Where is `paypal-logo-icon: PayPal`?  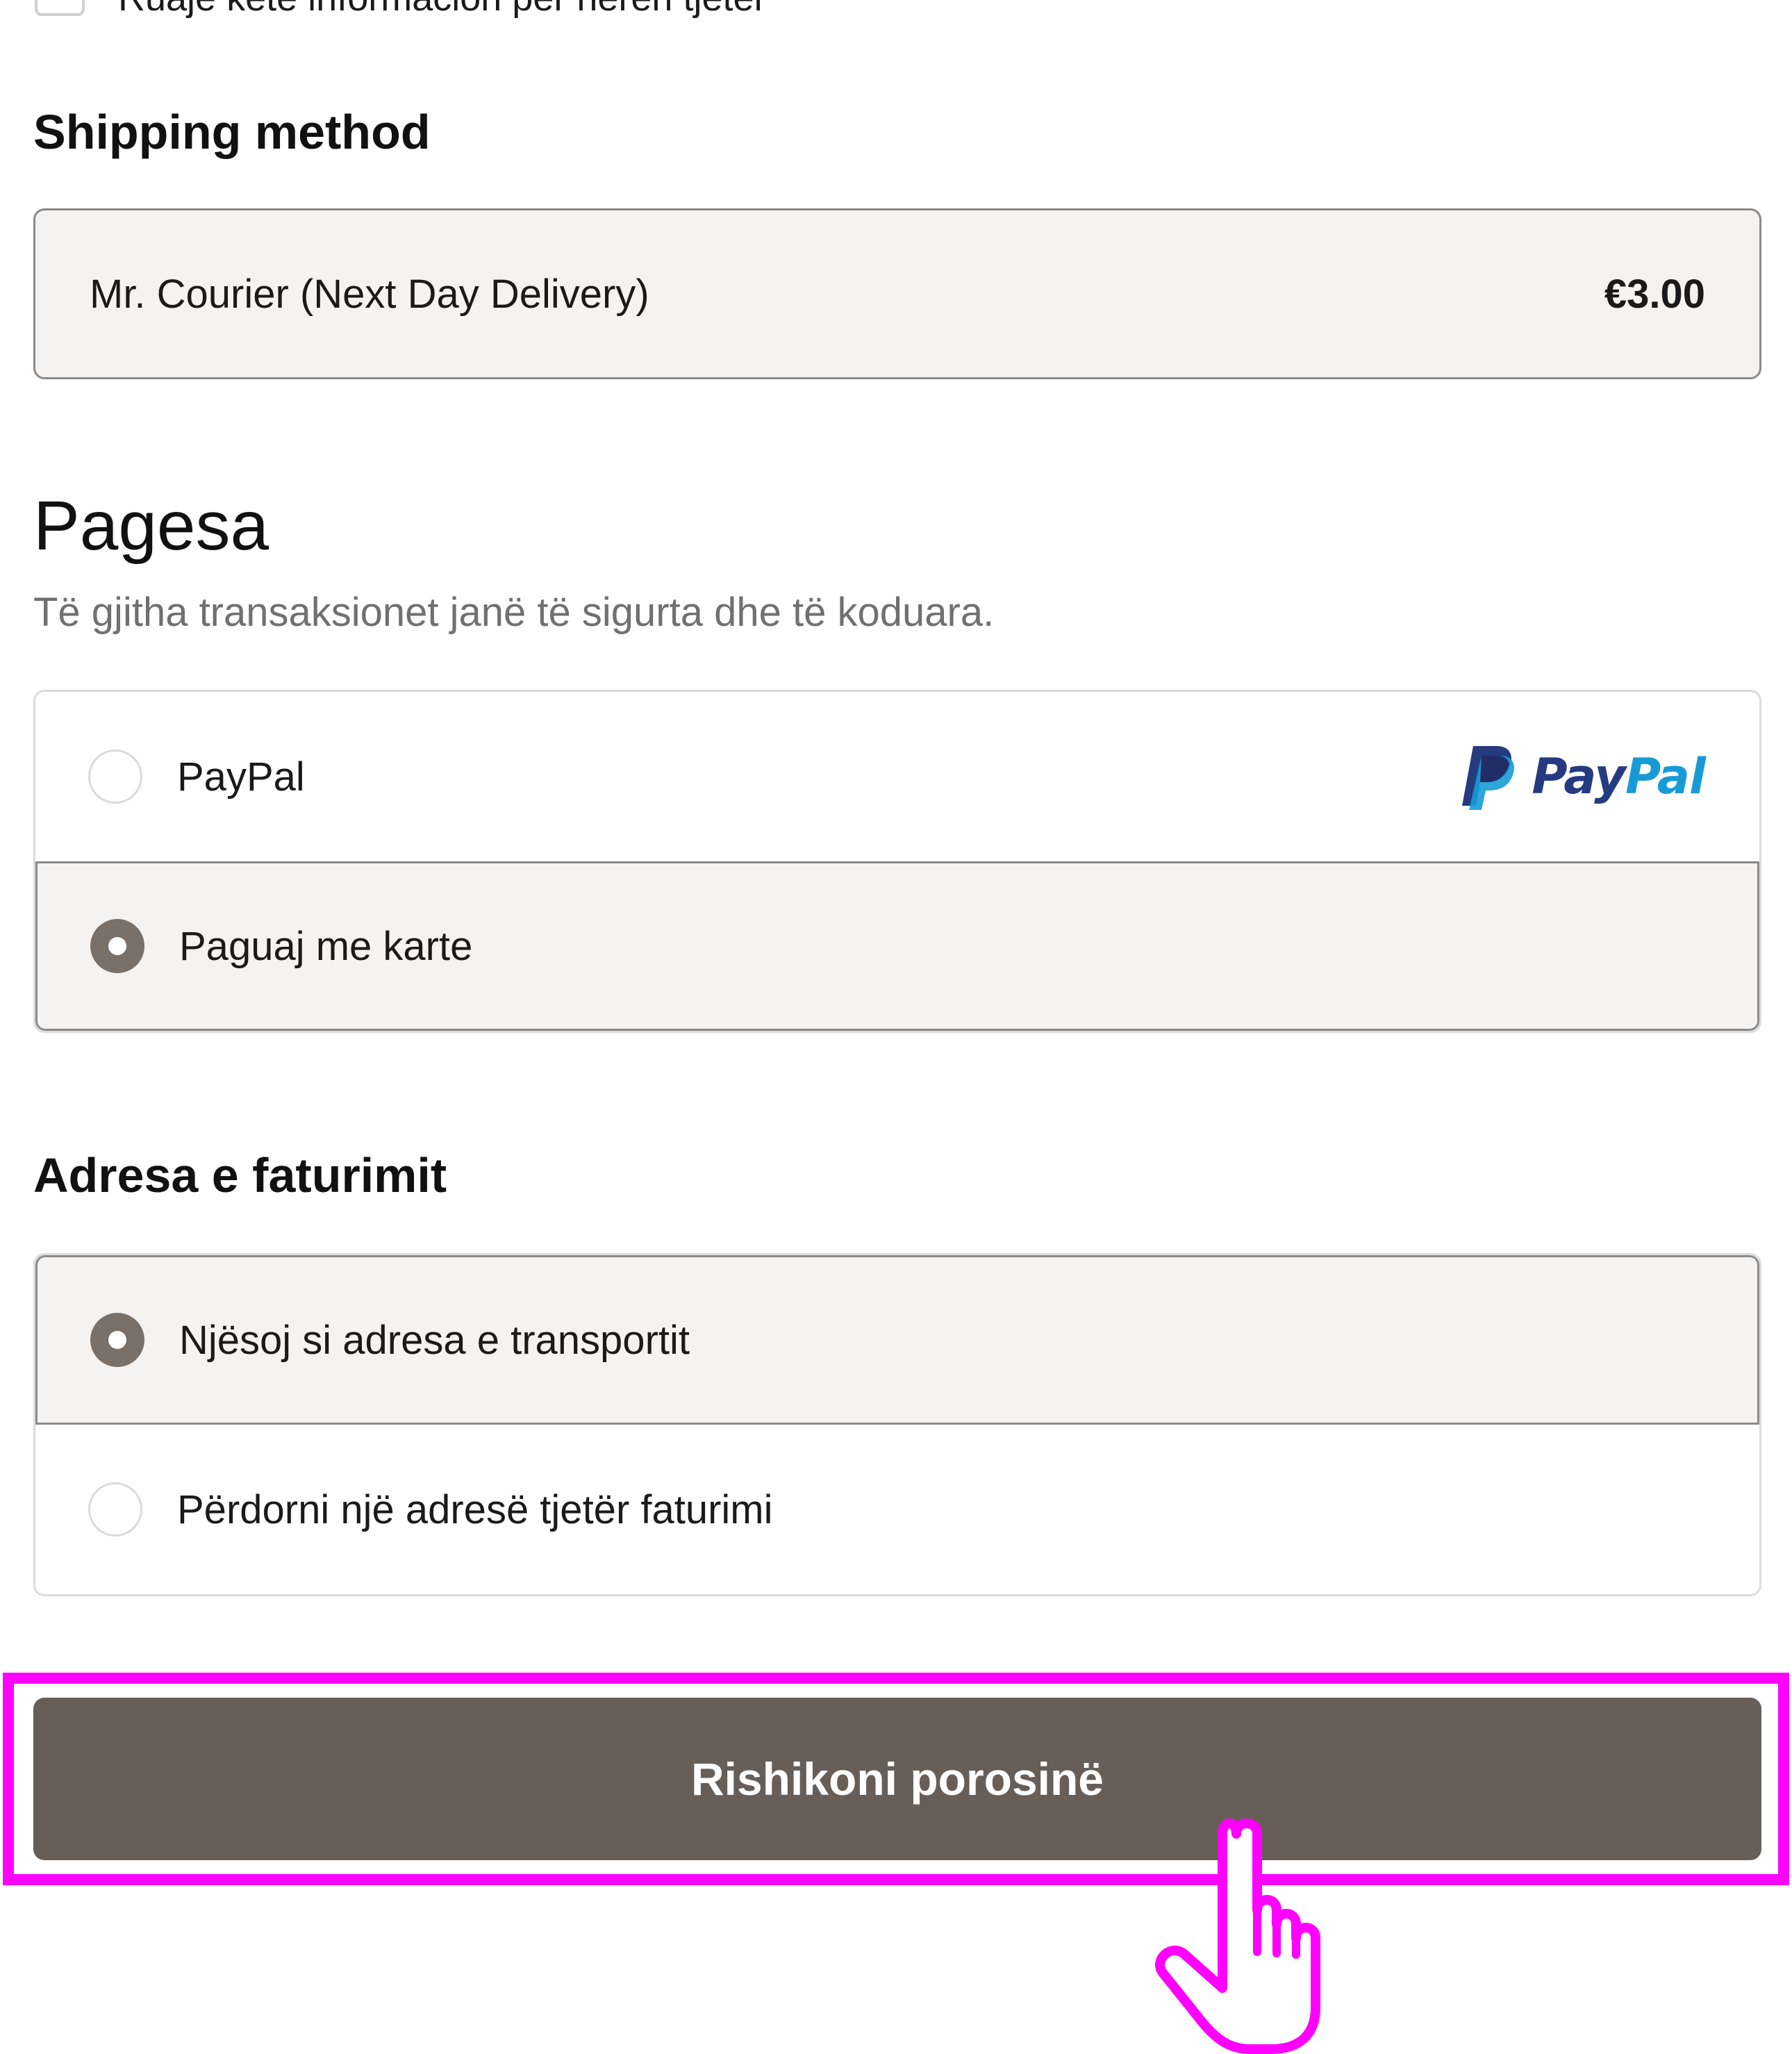 paypal-logo-icon: PayPal is located at coordinates (1582, 776).